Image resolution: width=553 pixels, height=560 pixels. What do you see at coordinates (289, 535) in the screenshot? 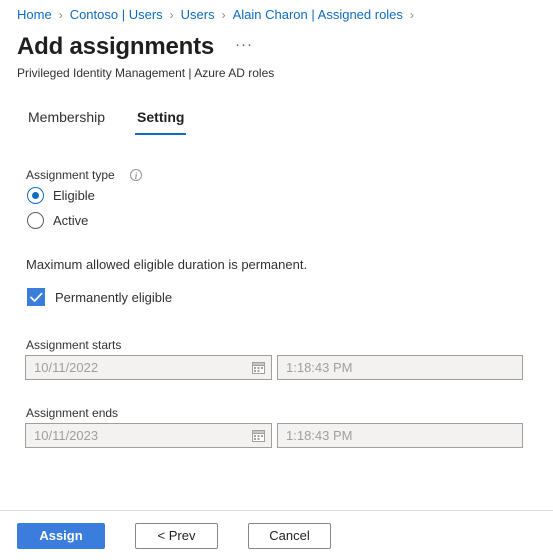
I see `cancel-button: Cancel` at bounding box center [289, 535].